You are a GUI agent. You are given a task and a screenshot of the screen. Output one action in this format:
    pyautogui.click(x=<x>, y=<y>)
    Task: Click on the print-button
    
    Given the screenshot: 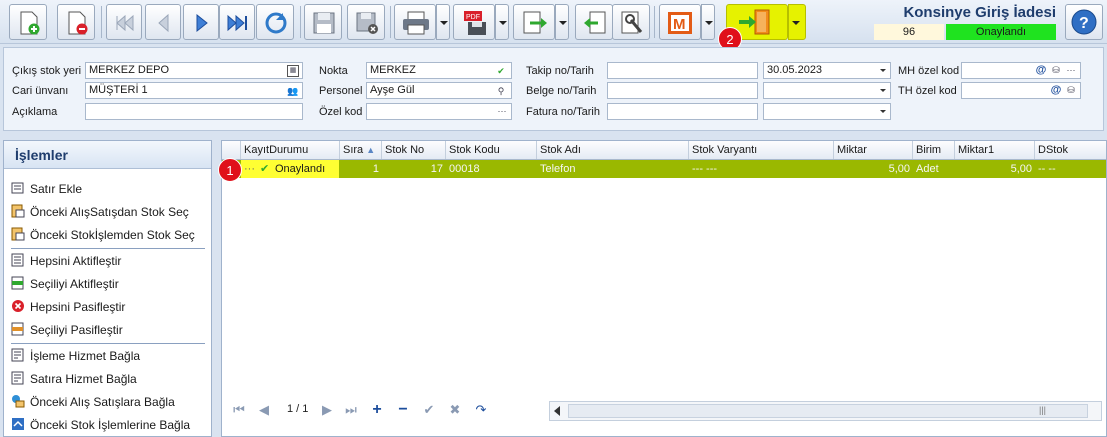 What is the action you would take?
    pyautogui.click(x=415, y=22)
    